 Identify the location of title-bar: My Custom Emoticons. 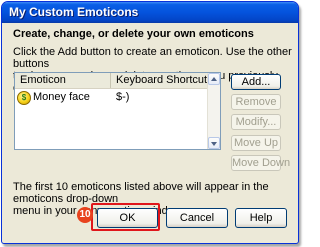
(150, 12).